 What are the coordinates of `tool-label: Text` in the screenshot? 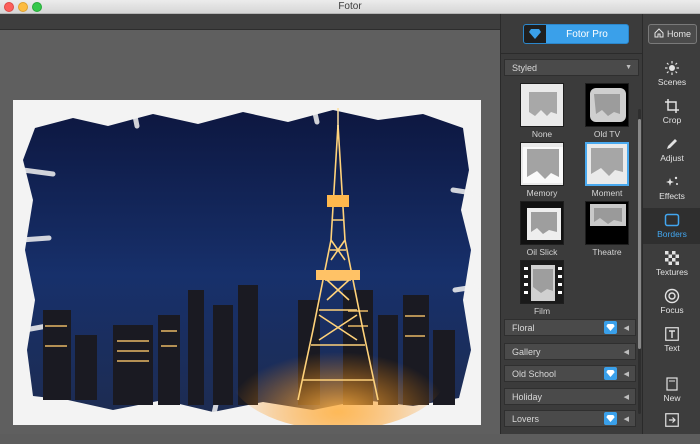 It's located at (672, 348).